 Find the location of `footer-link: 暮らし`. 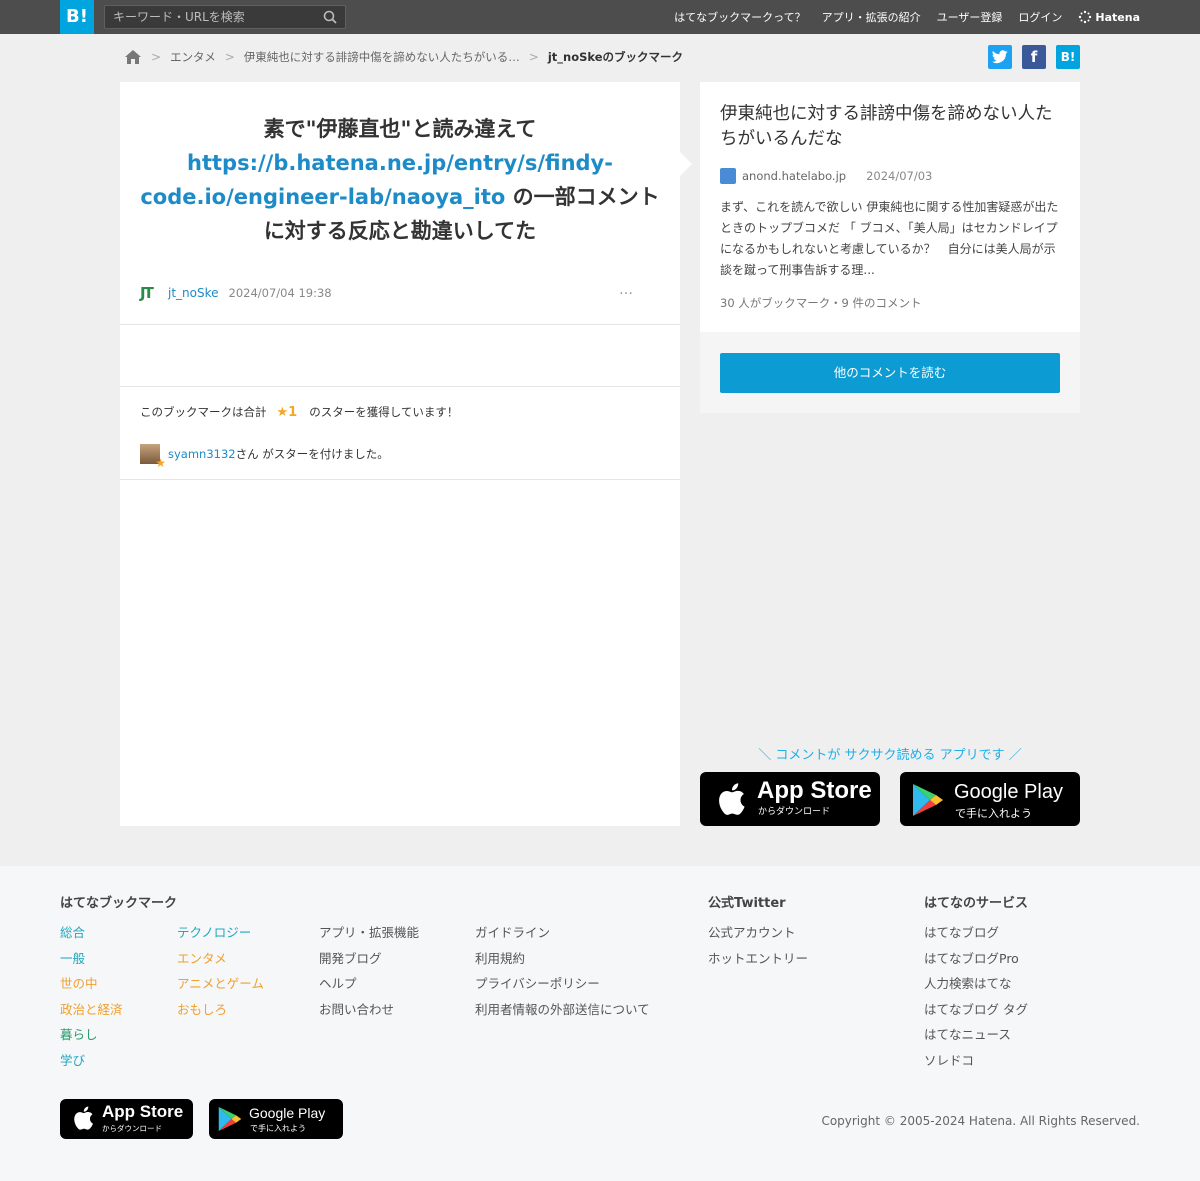

footer-link: 暮らし is located at coordinates (91, 1037).